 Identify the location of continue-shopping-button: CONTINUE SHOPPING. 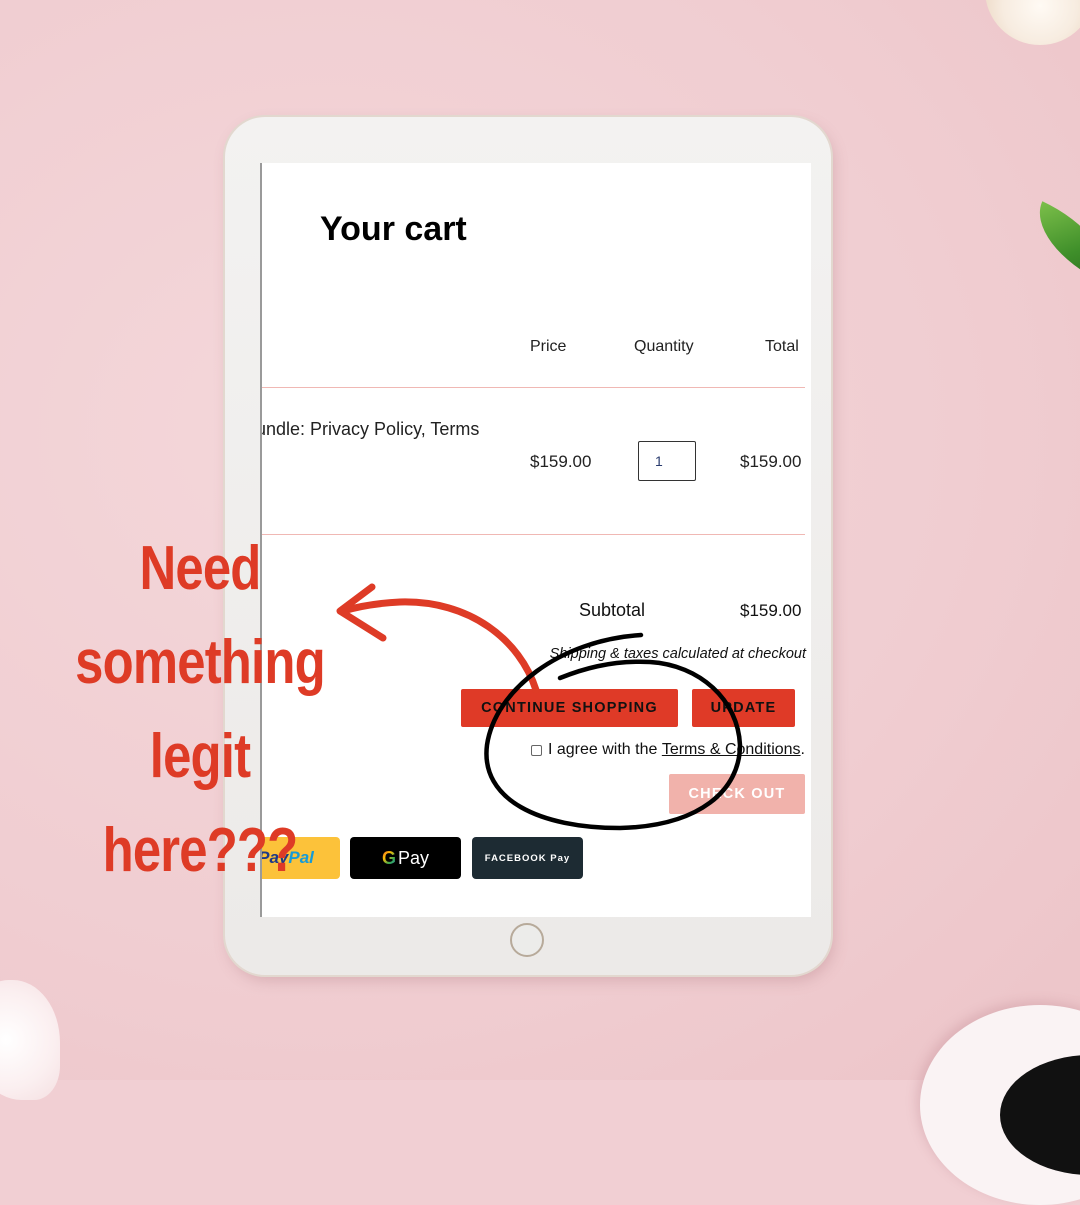
(569, 708).